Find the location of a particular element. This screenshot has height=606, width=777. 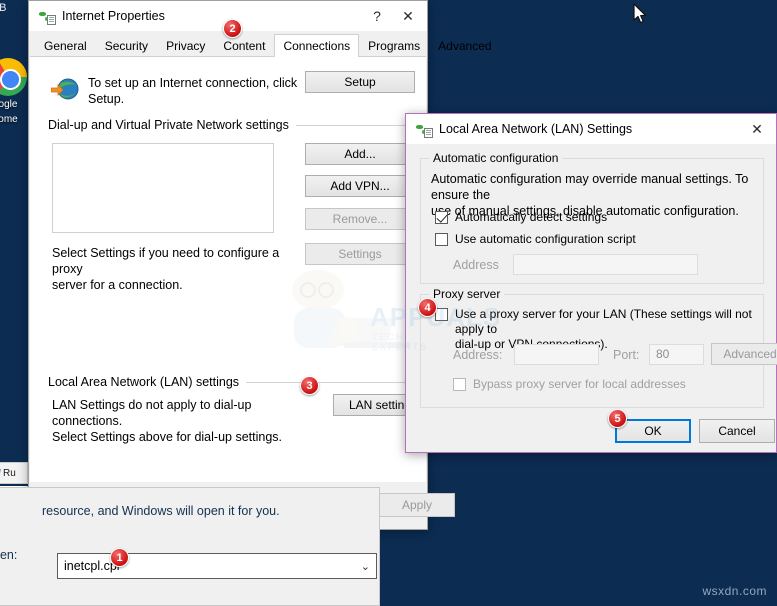

proxy-port-label: Port: is located at coordinates (626, 355).